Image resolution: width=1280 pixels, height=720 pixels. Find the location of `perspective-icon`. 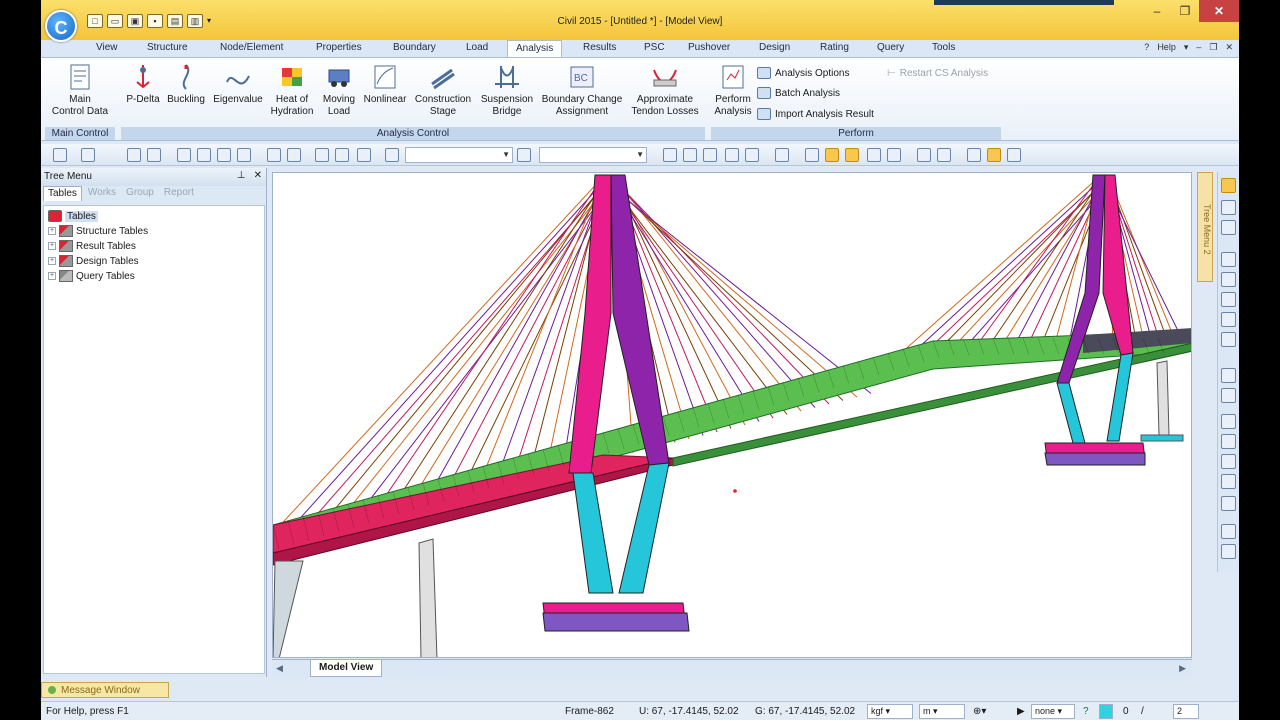

perspective-icon is located at coordinates (874, 155).